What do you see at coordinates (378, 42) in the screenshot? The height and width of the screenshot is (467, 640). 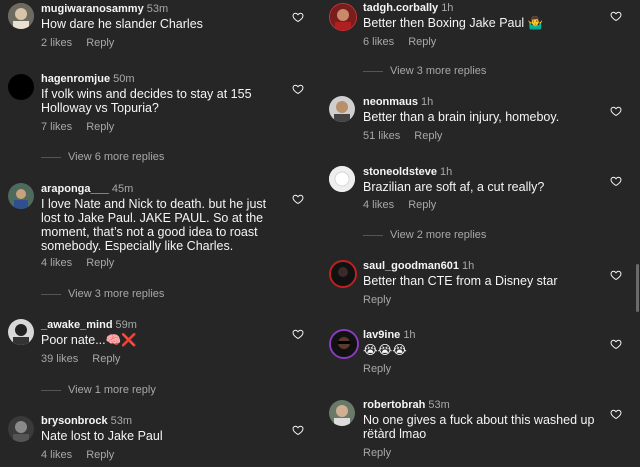 I see `likes-count: 6 likes` at bounding box center [378, 42].